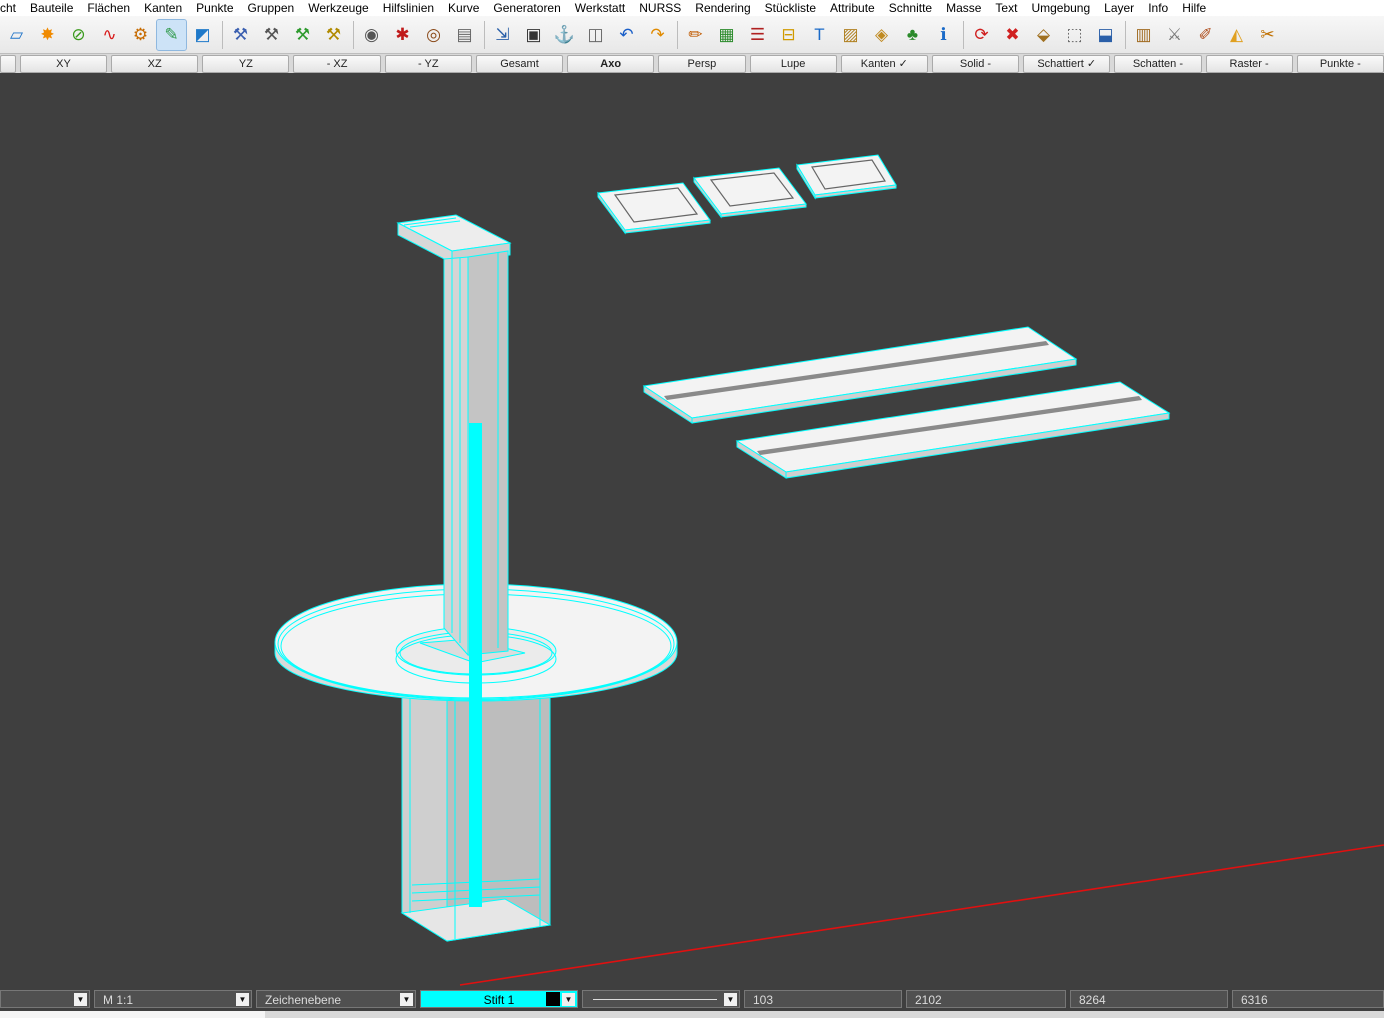 This screenshot has height=1018, width=1384. Describe the element at coordinates (246, 63) in the screenshot. I see `view-button-3: YZ` at that location.